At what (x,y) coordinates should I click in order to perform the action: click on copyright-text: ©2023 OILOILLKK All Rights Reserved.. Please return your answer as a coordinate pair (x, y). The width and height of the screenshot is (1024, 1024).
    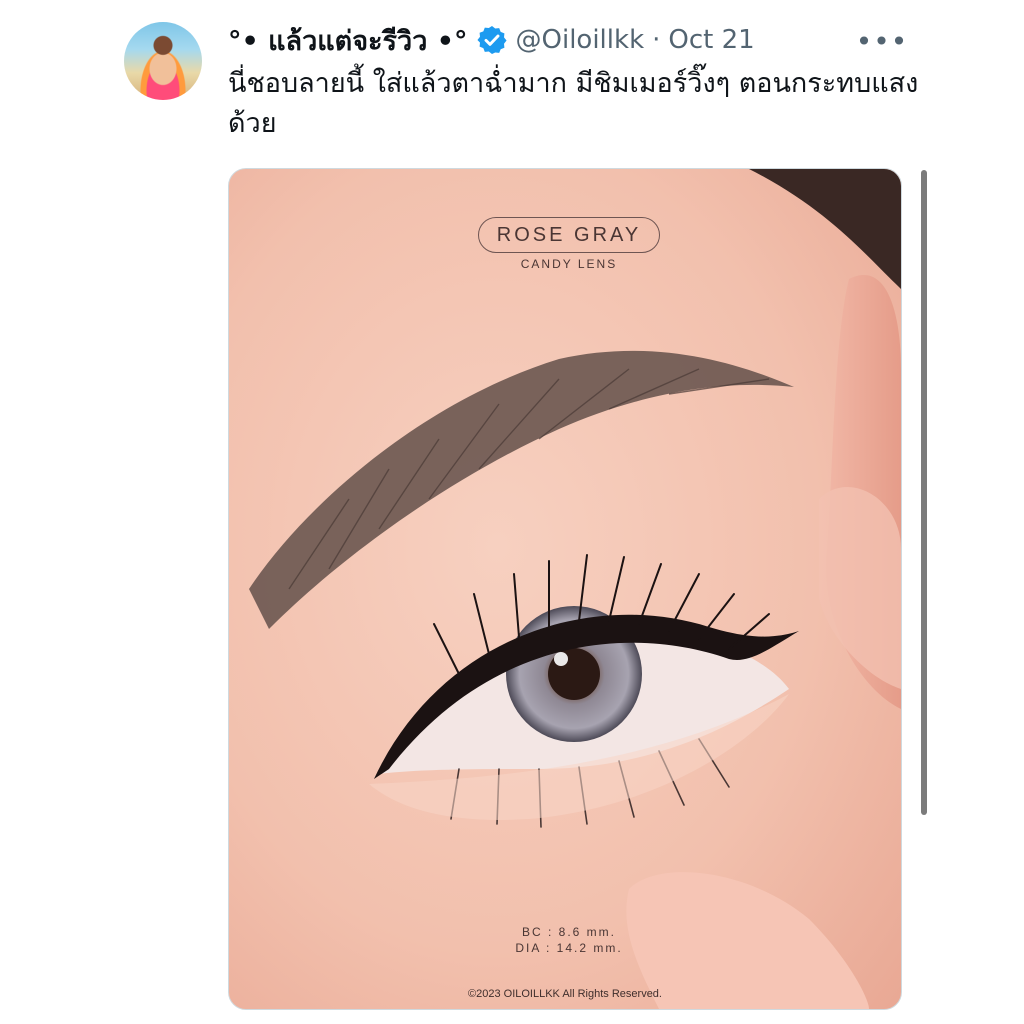
    Looking at the image, I should click on (565, 994).